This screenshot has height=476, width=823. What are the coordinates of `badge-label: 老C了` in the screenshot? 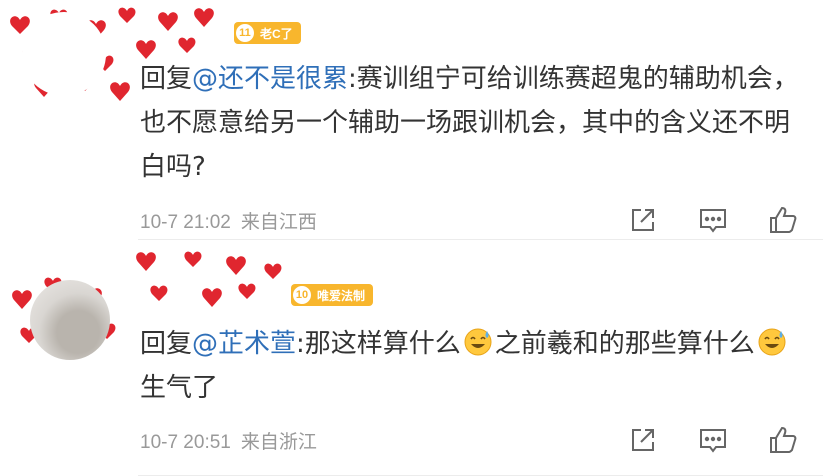 It's located at (276, 33).